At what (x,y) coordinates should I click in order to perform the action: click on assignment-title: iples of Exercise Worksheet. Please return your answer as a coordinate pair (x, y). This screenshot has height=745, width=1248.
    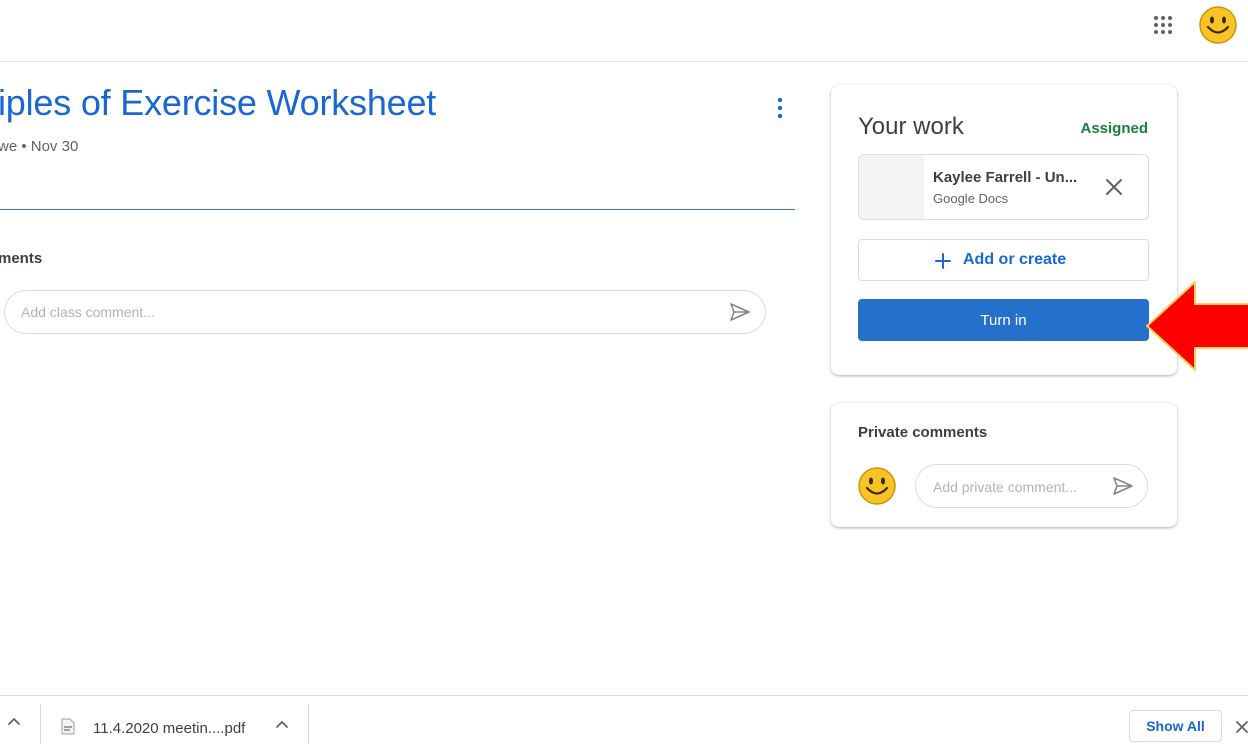
    Looking at the image, I should click on (218, 102).